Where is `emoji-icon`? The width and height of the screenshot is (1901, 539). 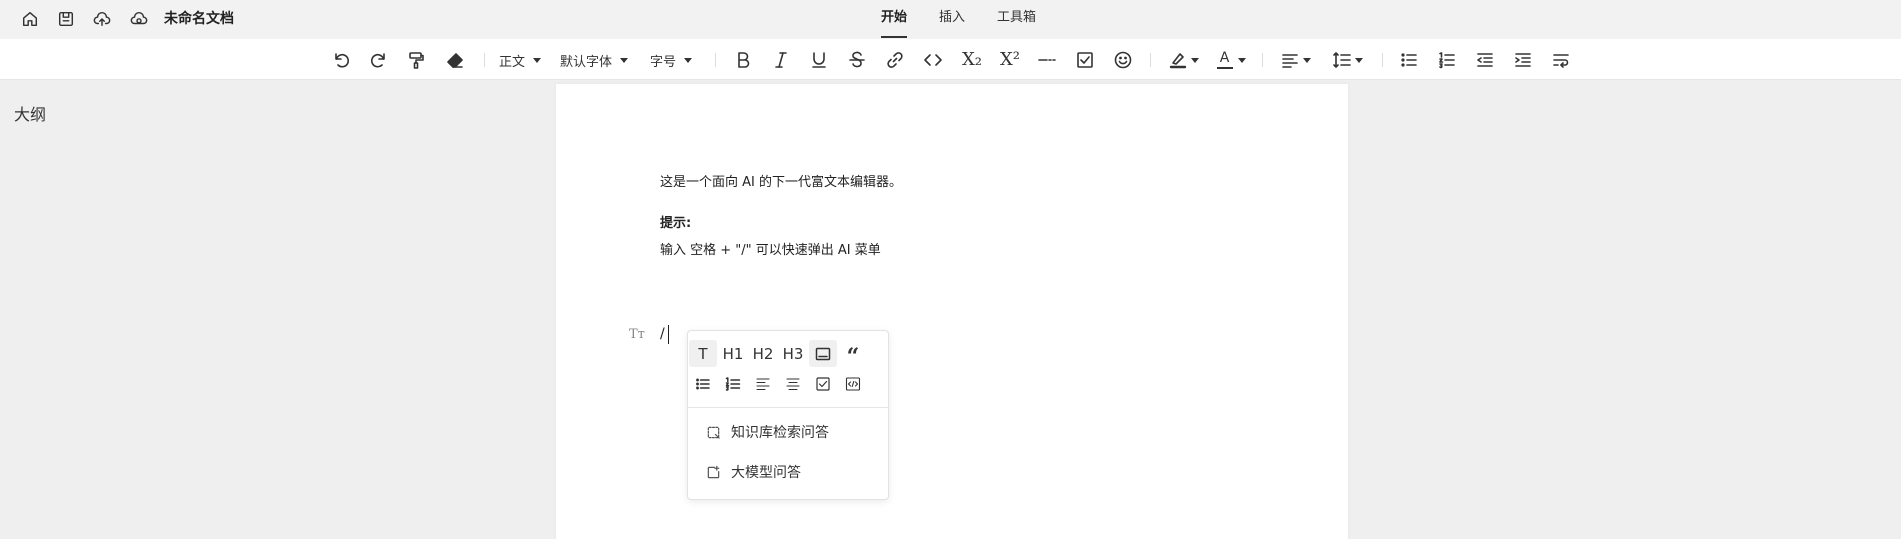 emoji-icon is located at coordinates (1123, 60).